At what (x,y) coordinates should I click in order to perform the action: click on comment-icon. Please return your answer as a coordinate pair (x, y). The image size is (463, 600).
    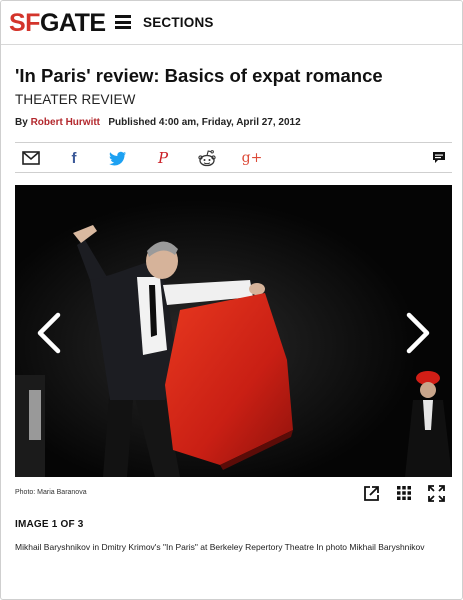
    Looking at the image, I should click on (439, 158).